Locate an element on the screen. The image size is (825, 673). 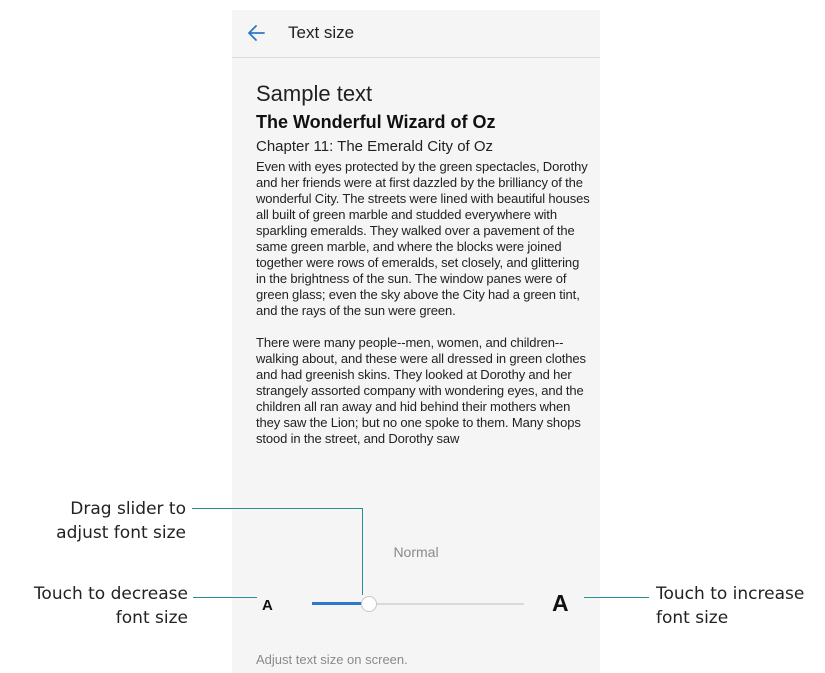
callout-increase-line2: font size is located at coordinates (692, 618).